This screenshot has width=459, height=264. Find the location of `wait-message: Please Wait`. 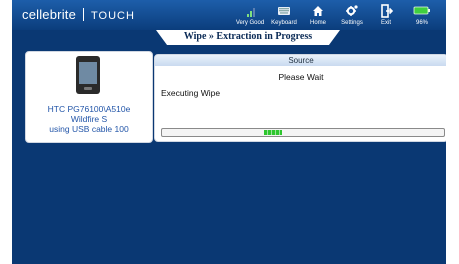

wait-message: Please Wait is located at coordinates (301, 77).